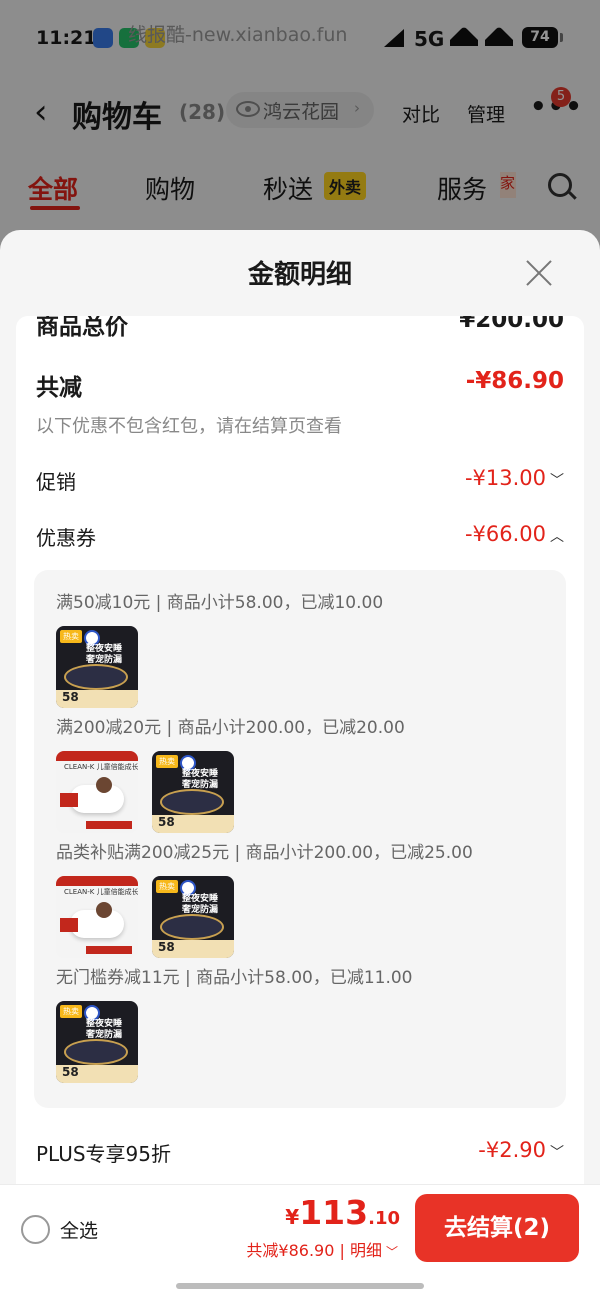 The height and width of the screenshot is (1303, 600). What do you see at coordinates (539, 273) in the screenshot?
I see `close-icon` at bounding box center [539, 273].